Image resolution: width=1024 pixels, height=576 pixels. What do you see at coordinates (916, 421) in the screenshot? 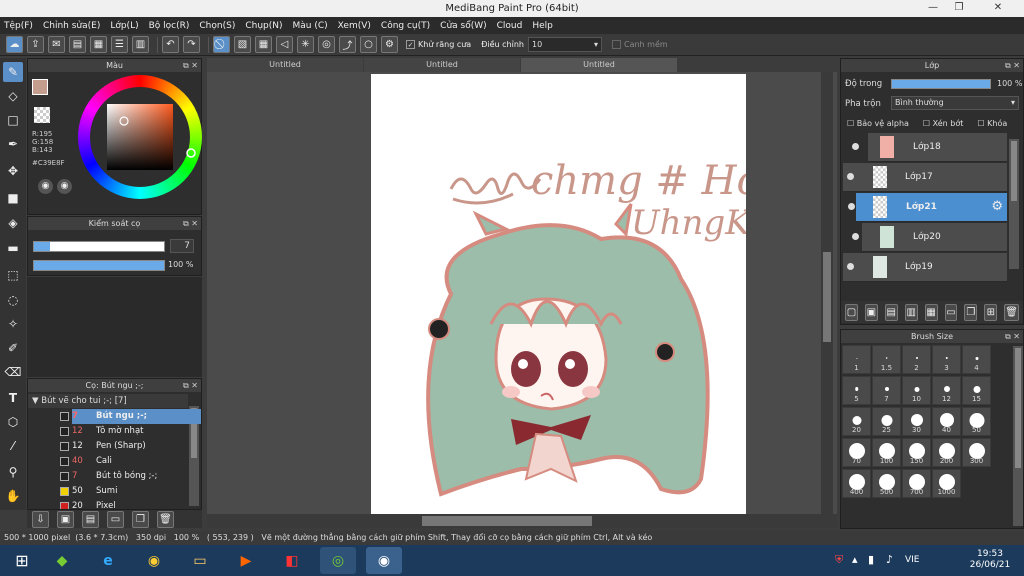
I see `brush-size-30: 30` at bounding box center [916, 421].